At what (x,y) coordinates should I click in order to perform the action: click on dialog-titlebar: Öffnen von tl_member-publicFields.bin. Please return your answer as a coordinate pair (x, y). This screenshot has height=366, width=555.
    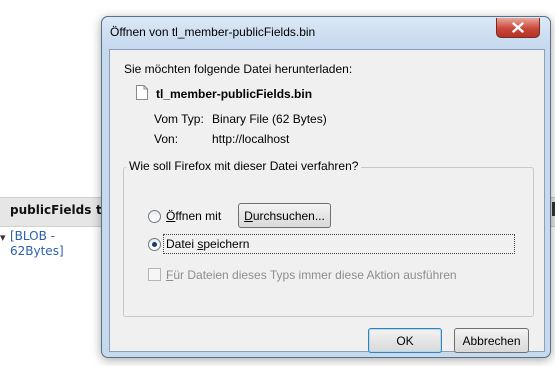
    Looking at the image, I should click on (326, 33).